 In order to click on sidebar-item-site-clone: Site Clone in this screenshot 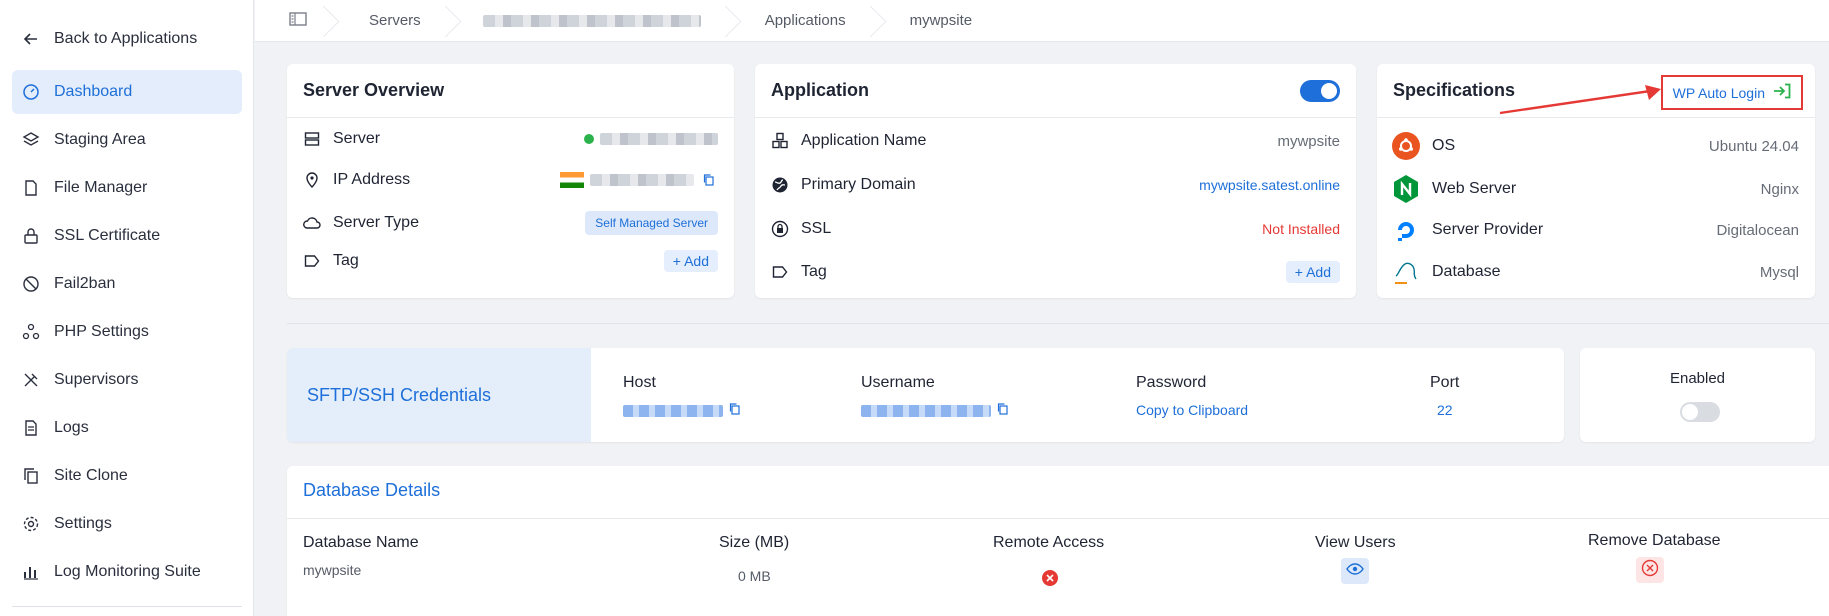, I will do `click(127, 476)`.